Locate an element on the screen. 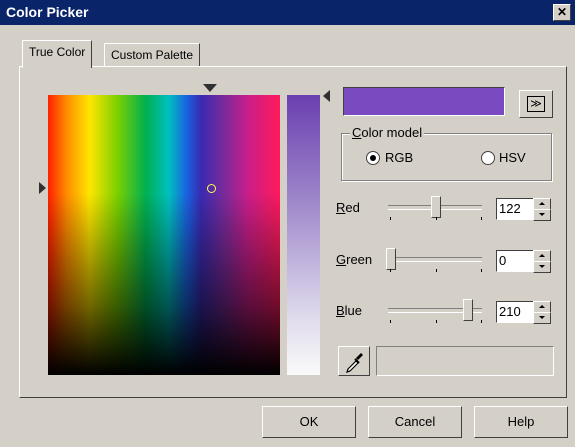 Image resolution: width=575 pixels, height=447 pixels. title-bar: Color Picker ✕ is located at coordinates (287, 12).